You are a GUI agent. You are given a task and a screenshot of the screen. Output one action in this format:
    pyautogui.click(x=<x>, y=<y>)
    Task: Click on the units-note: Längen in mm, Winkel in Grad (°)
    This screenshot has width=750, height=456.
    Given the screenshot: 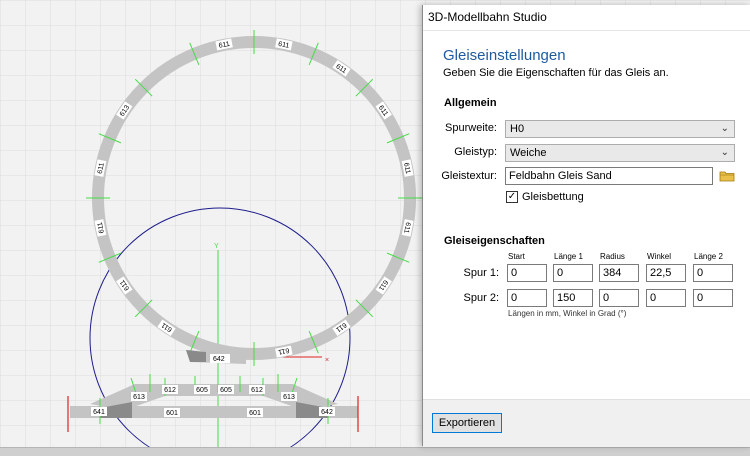 What is the action you would take?
    pyautogui.click(x=567, y=313)
    